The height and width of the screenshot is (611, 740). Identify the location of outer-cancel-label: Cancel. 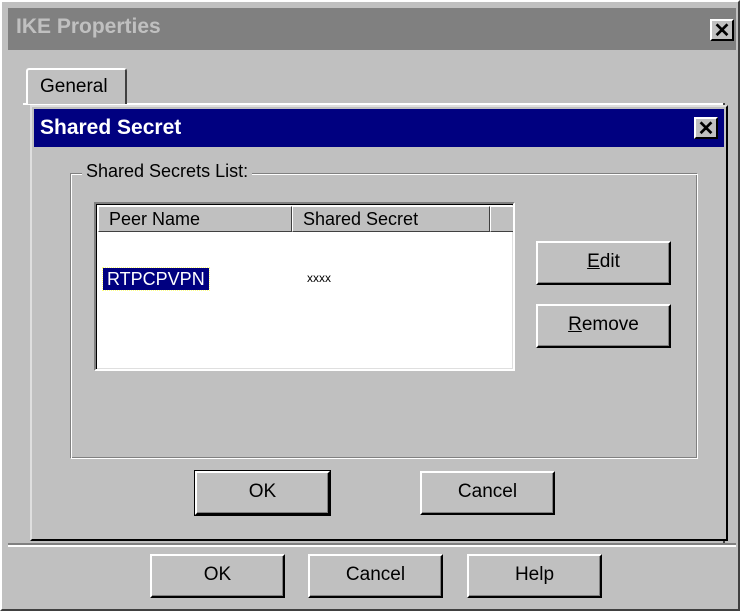
(375, 574).